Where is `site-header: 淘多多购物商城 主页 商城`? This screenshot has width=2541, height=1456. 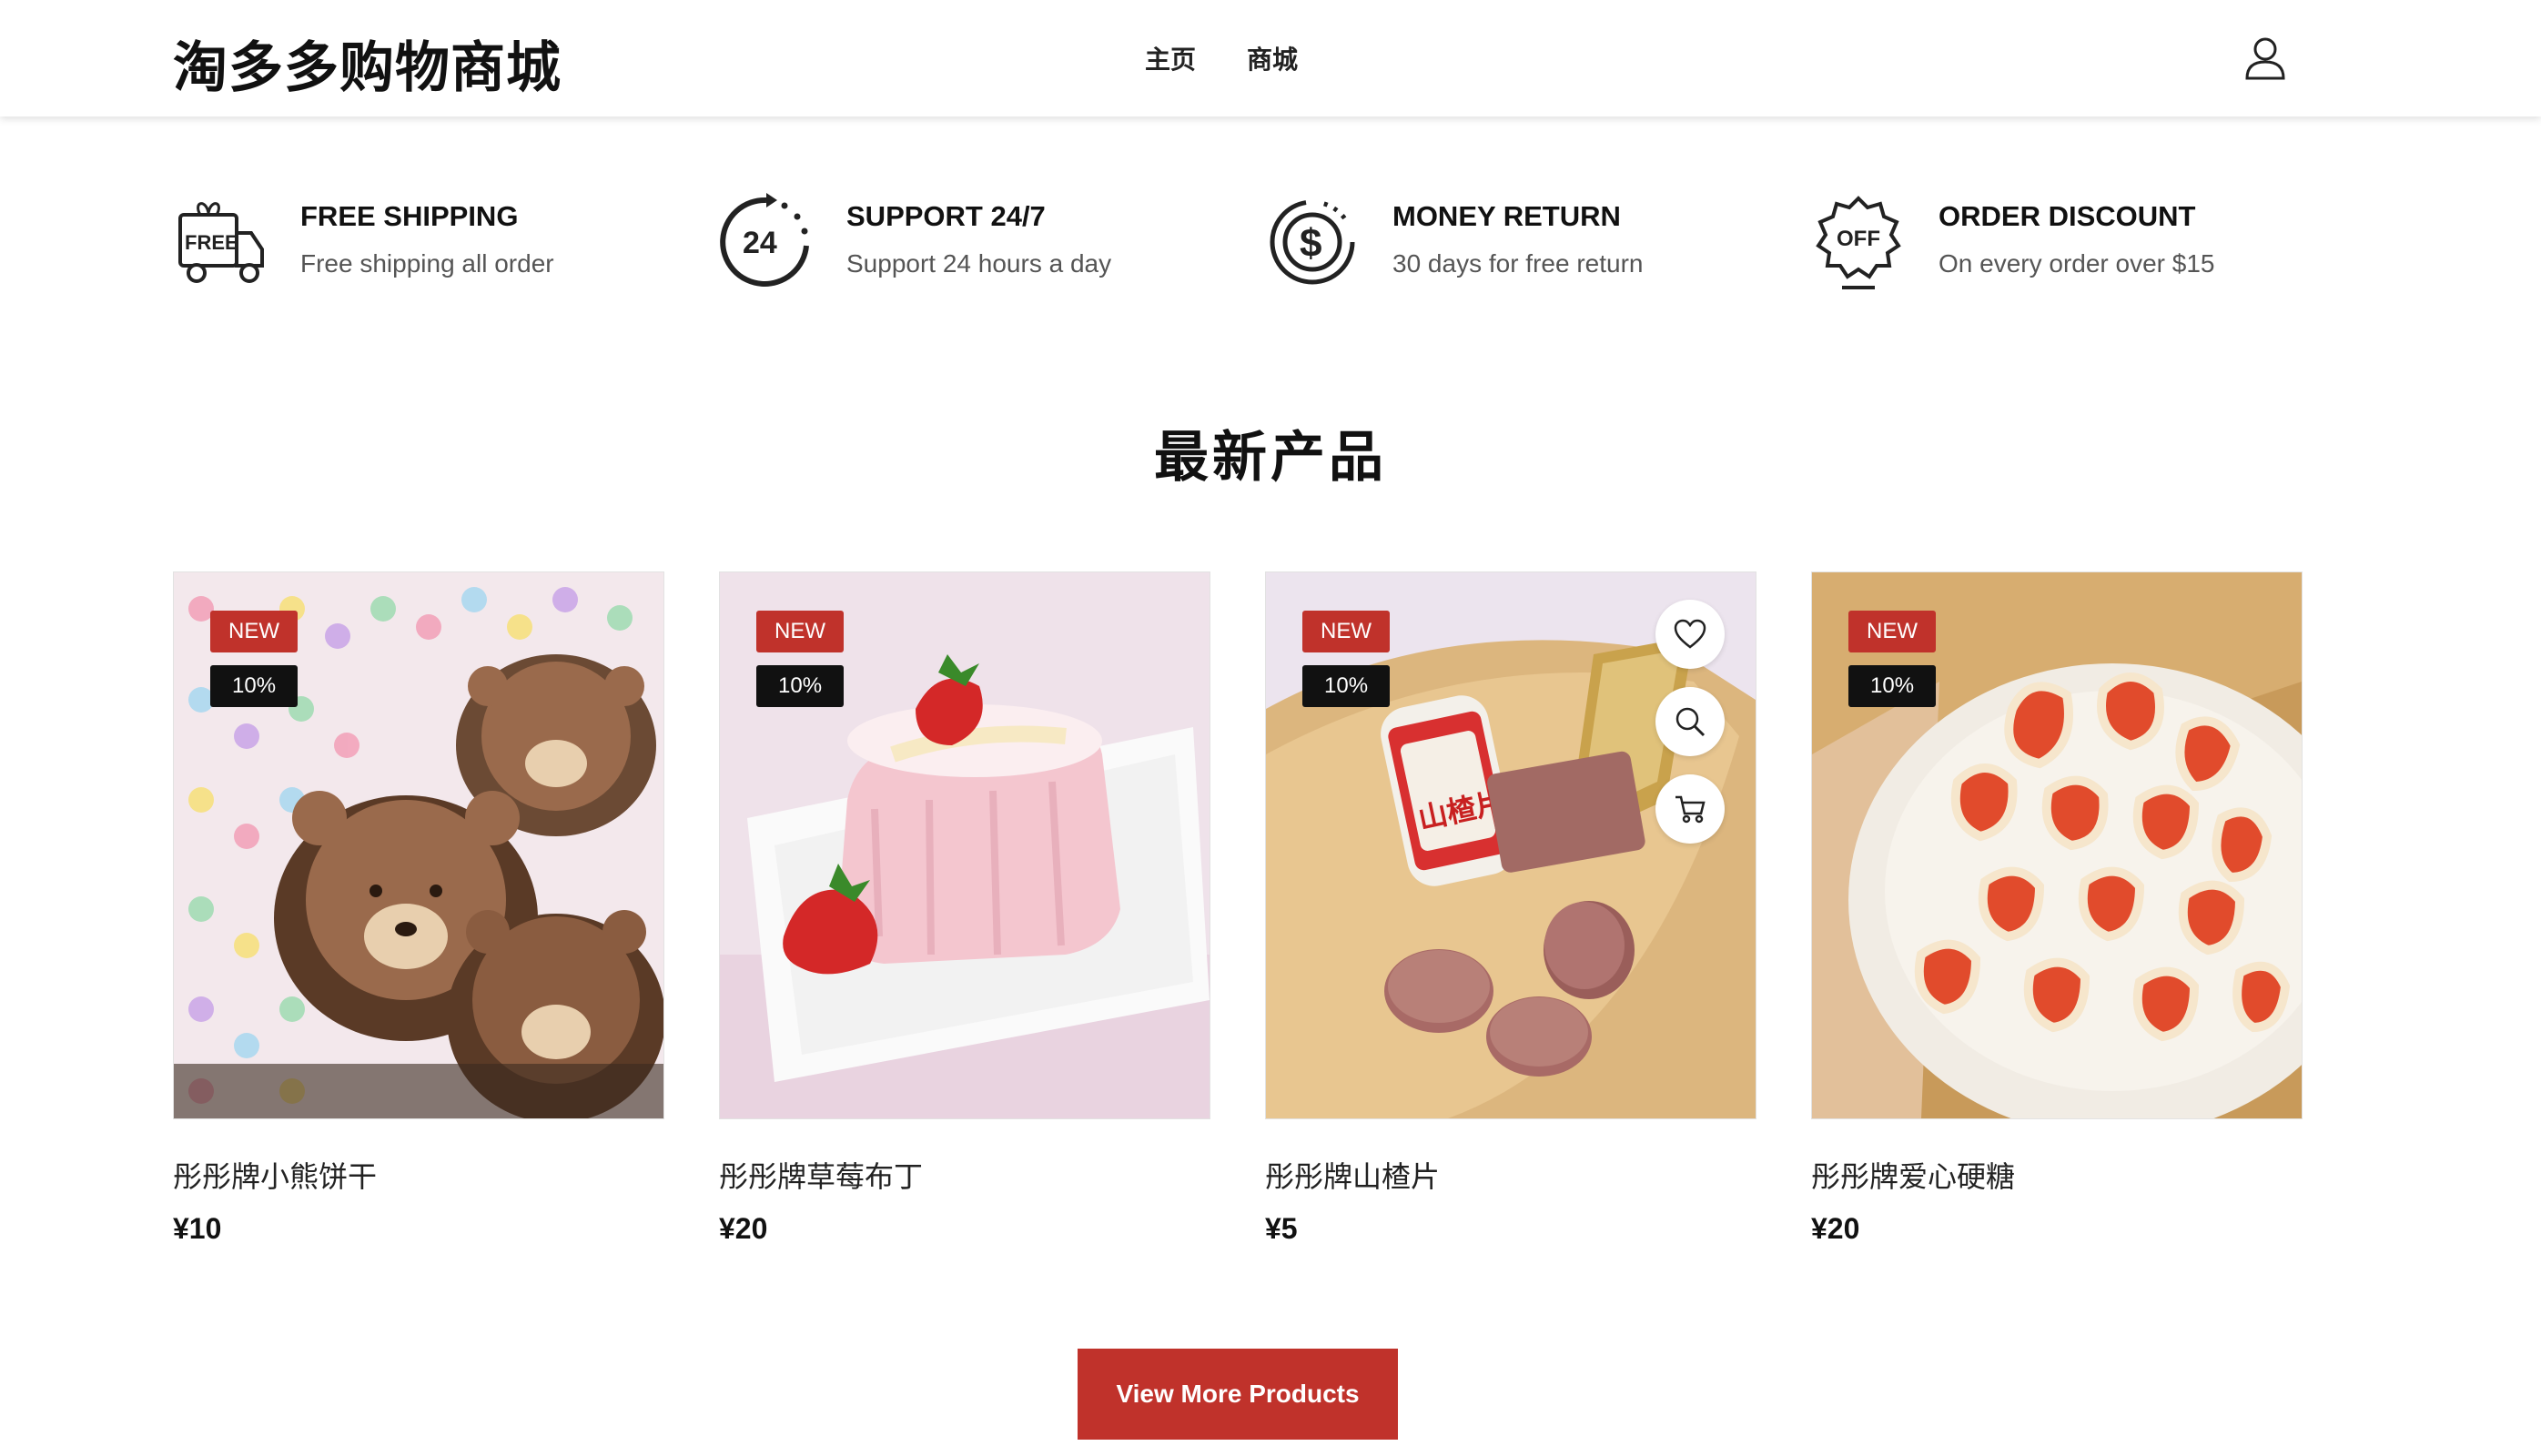
site-header: 淘多多购物商城 主页 商城 is located at coordinates (1270, 58).